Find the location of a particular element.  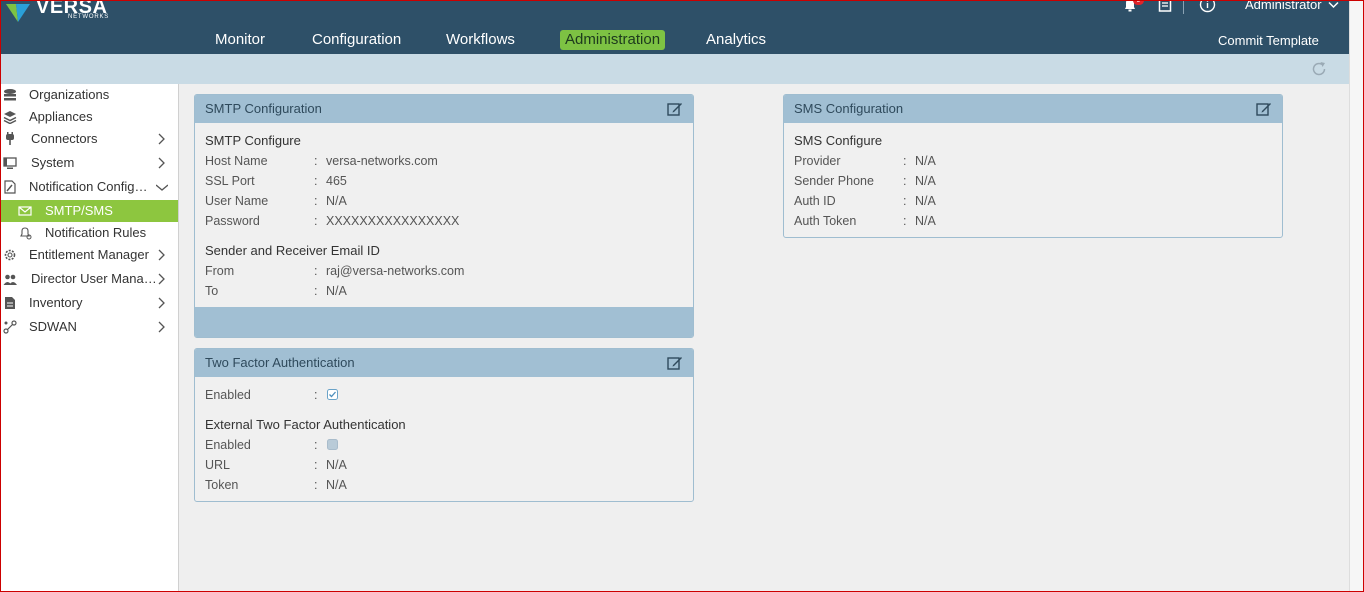

sidebar-item-inventory: Inventory is located at coordinates (89, 303).